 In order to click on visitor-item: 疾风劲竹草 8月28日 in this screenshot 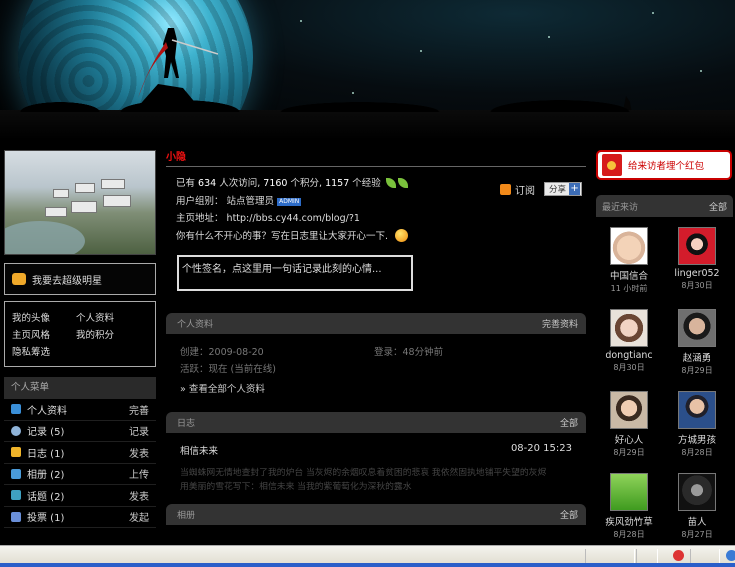, I will do `click(629, 506)`.